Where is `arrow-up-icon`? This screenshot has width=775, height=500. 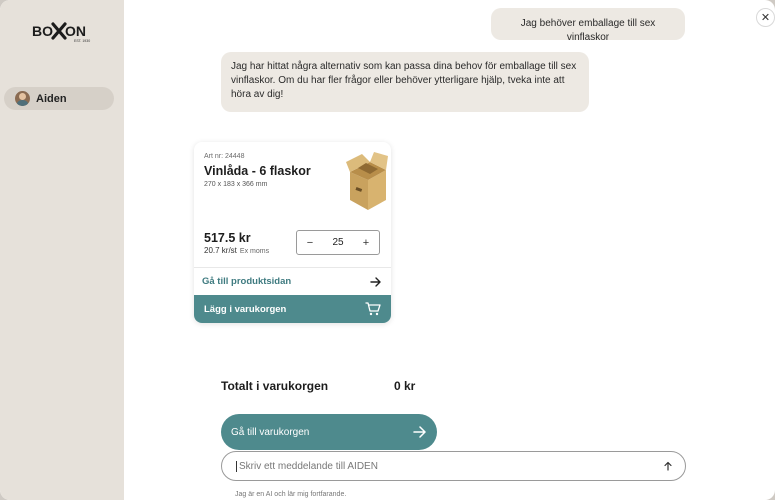
arrow-up-icon is located at coordinates (668, 466).